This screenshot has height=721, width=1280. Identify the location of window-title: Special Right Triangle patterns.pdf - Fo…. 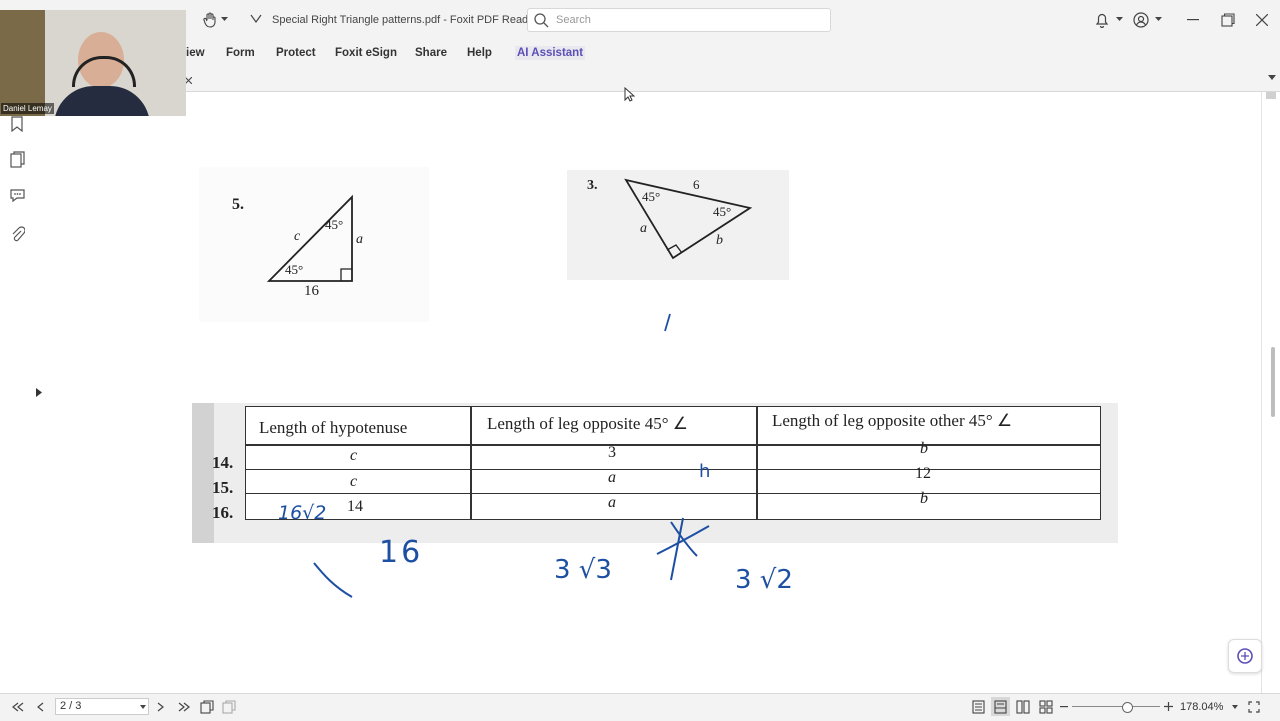
(405, 20).